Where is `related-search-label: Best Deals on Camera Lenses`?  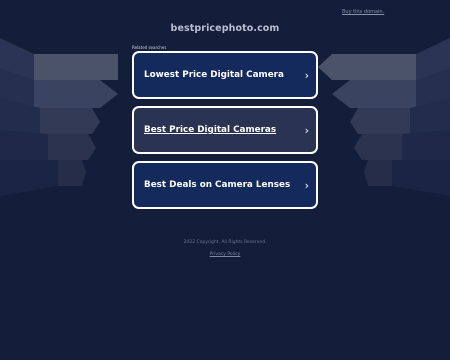 related-search-label: Best Deals on Camera Lenses is located at coordinates (217, 185).